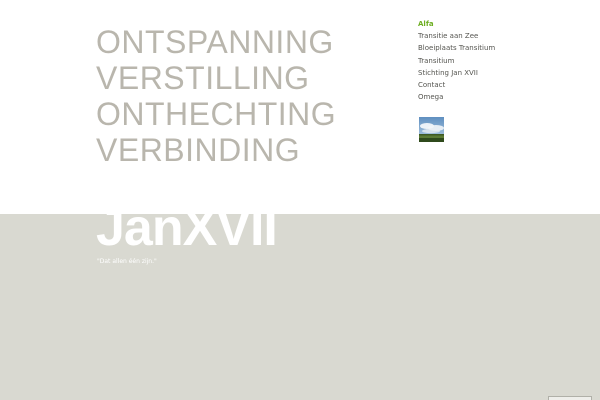 The width and height of the screenshot is (600, 400). What do you see at coordinates (198, 150) in the screenshot?
I see `intro-word-verbinding: VERBINDING` at bounding box center [198, 150].